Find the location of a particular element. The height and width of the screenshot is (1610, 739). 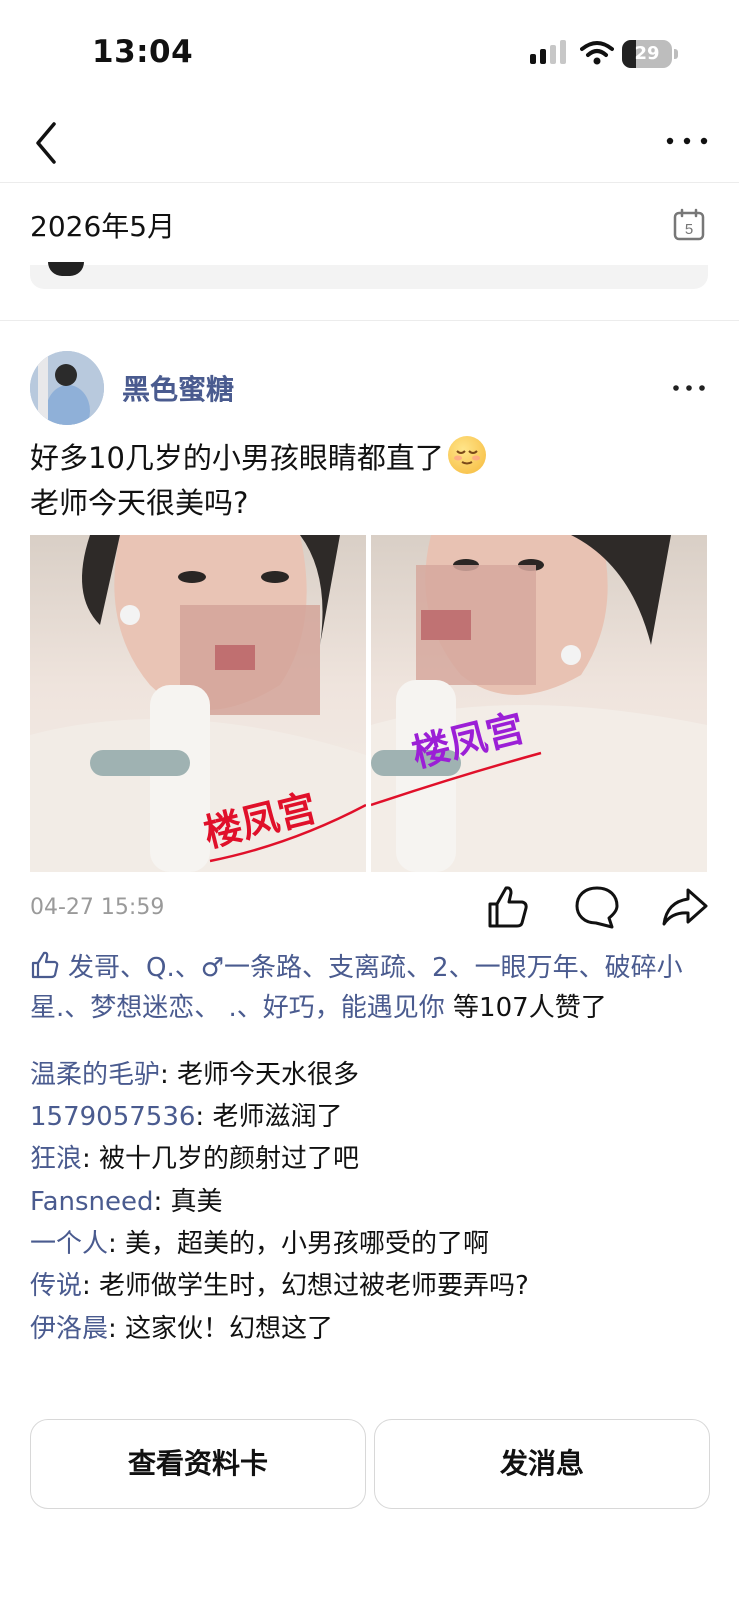

post-photo-1: 楼凤宫 is located at coordinates (198, 703).